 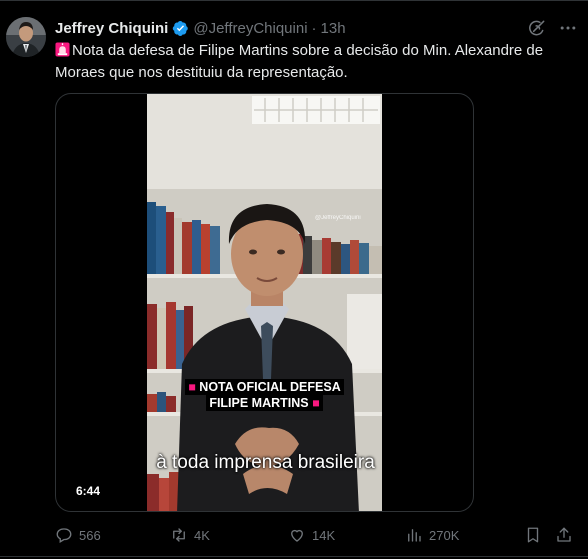 I want to click on reply-count: 566, so click(x=90, y=535).